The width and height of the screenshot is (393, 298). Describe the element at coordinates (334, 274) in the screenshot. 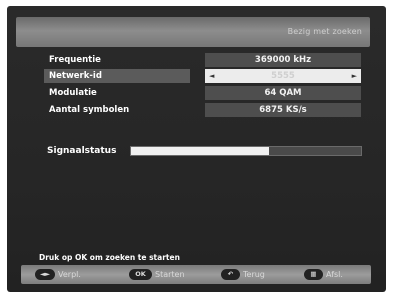

I see `footer-label-exit: Afsl.` at that location.